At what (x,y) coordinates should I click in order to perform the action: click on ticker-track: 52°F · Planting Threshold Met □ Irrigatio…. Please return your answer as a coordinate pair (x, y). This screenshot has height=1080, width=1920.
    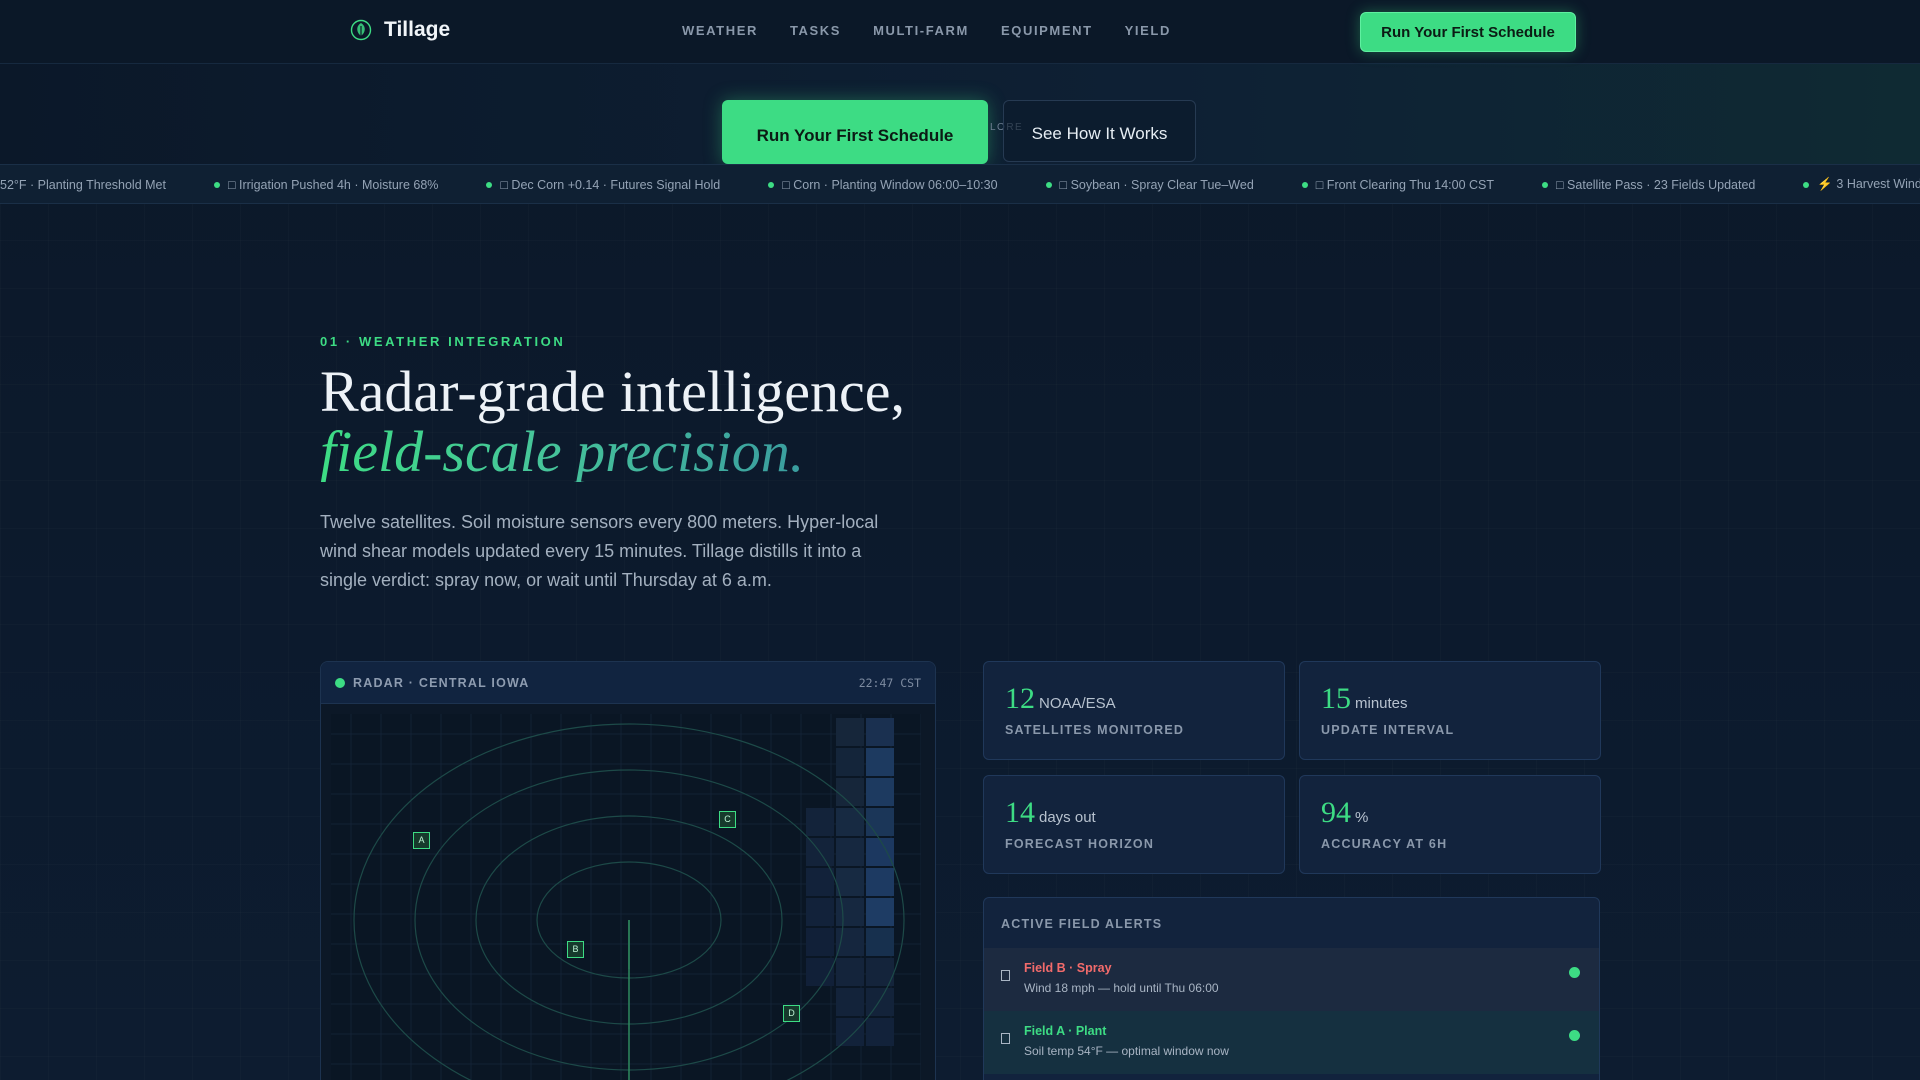
    Looking at the image, I should click on (960, 184).